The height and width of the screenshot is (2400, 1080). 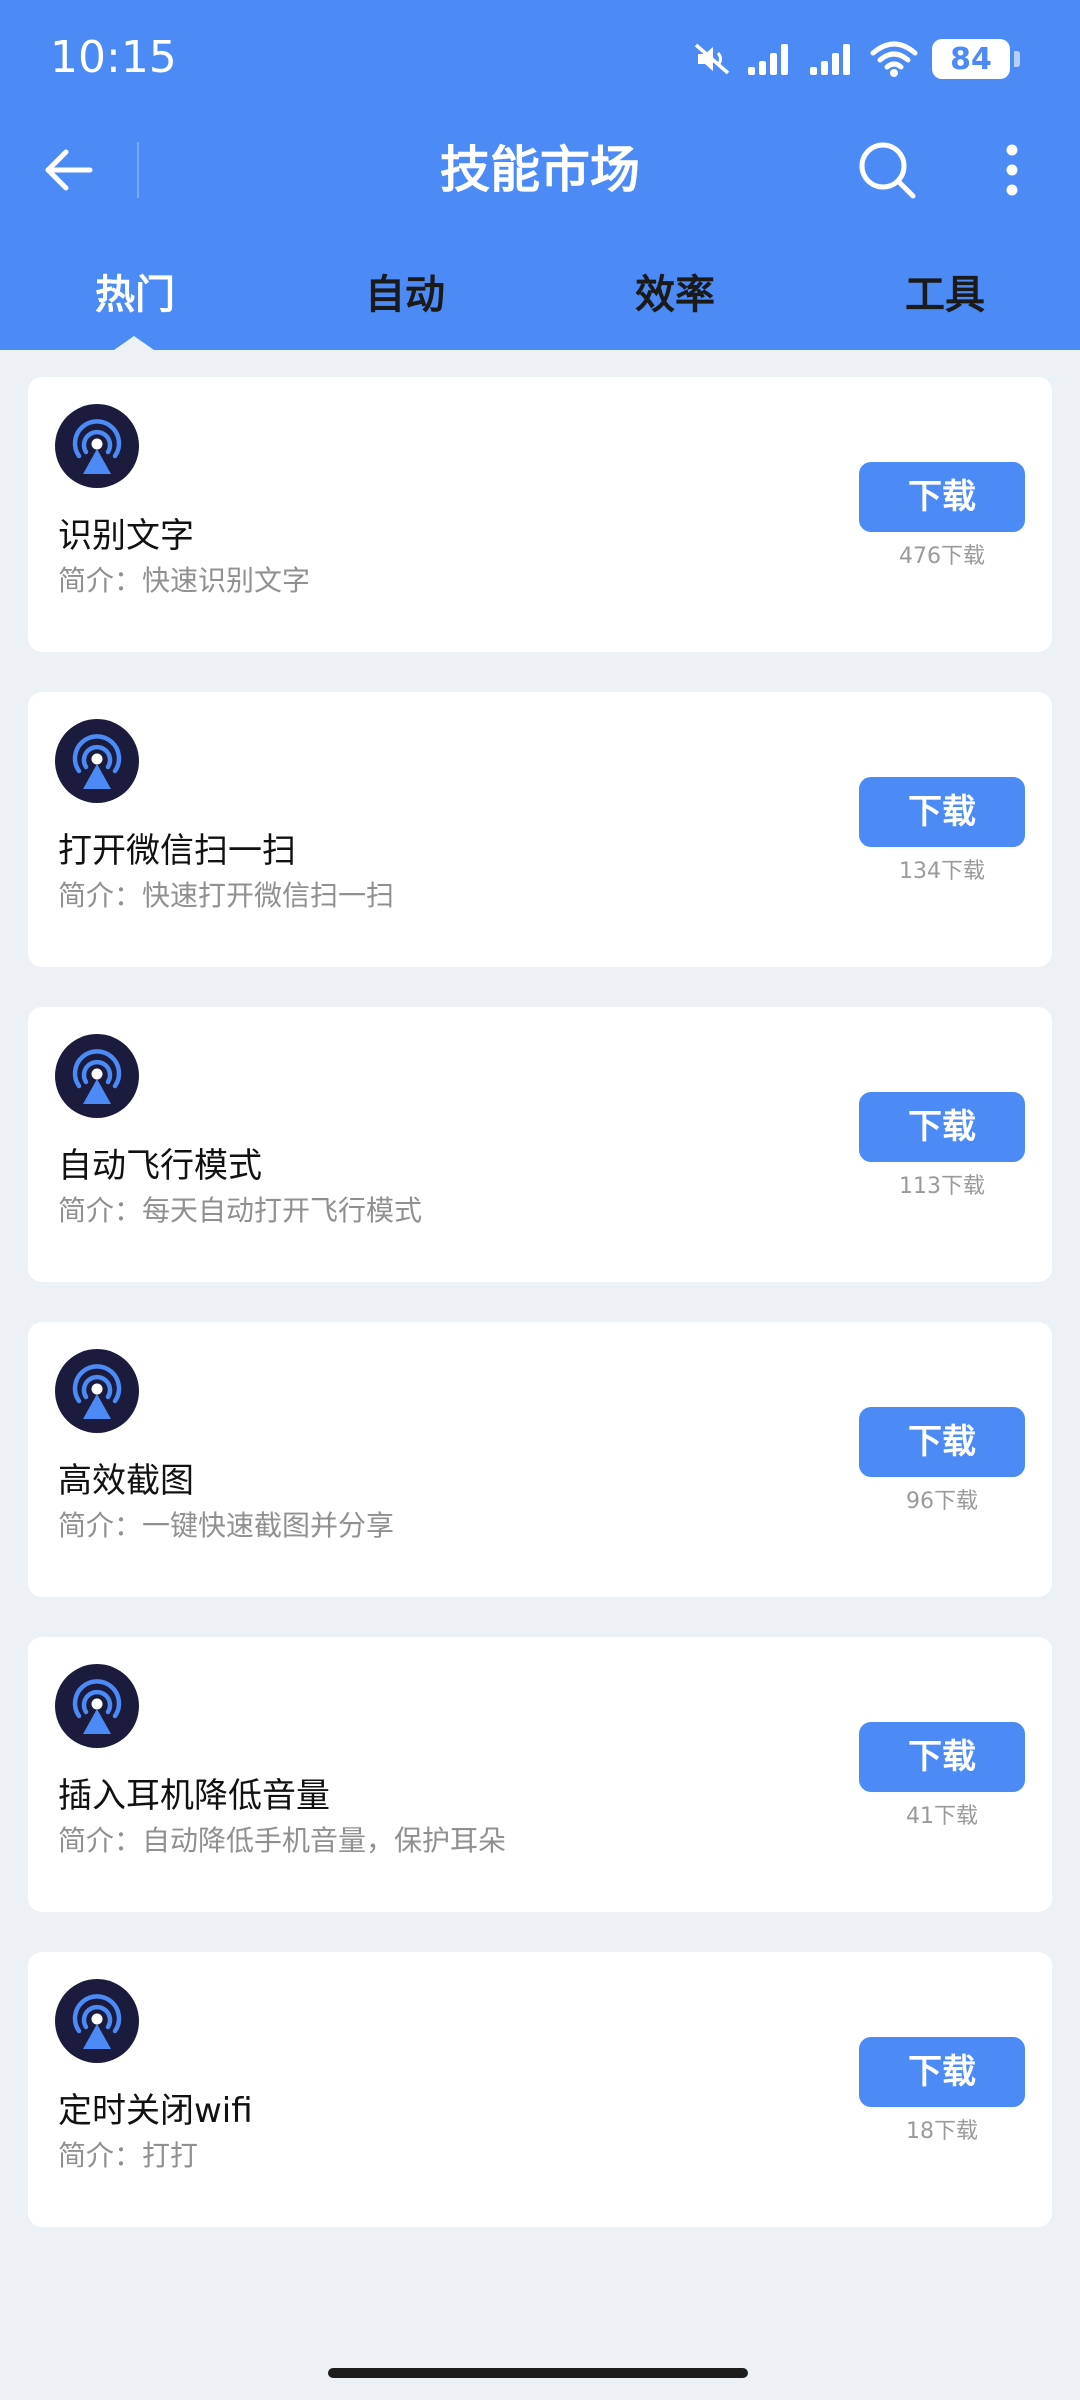 I want to click on more-vertical-icon, so click(x=1012, y=170).